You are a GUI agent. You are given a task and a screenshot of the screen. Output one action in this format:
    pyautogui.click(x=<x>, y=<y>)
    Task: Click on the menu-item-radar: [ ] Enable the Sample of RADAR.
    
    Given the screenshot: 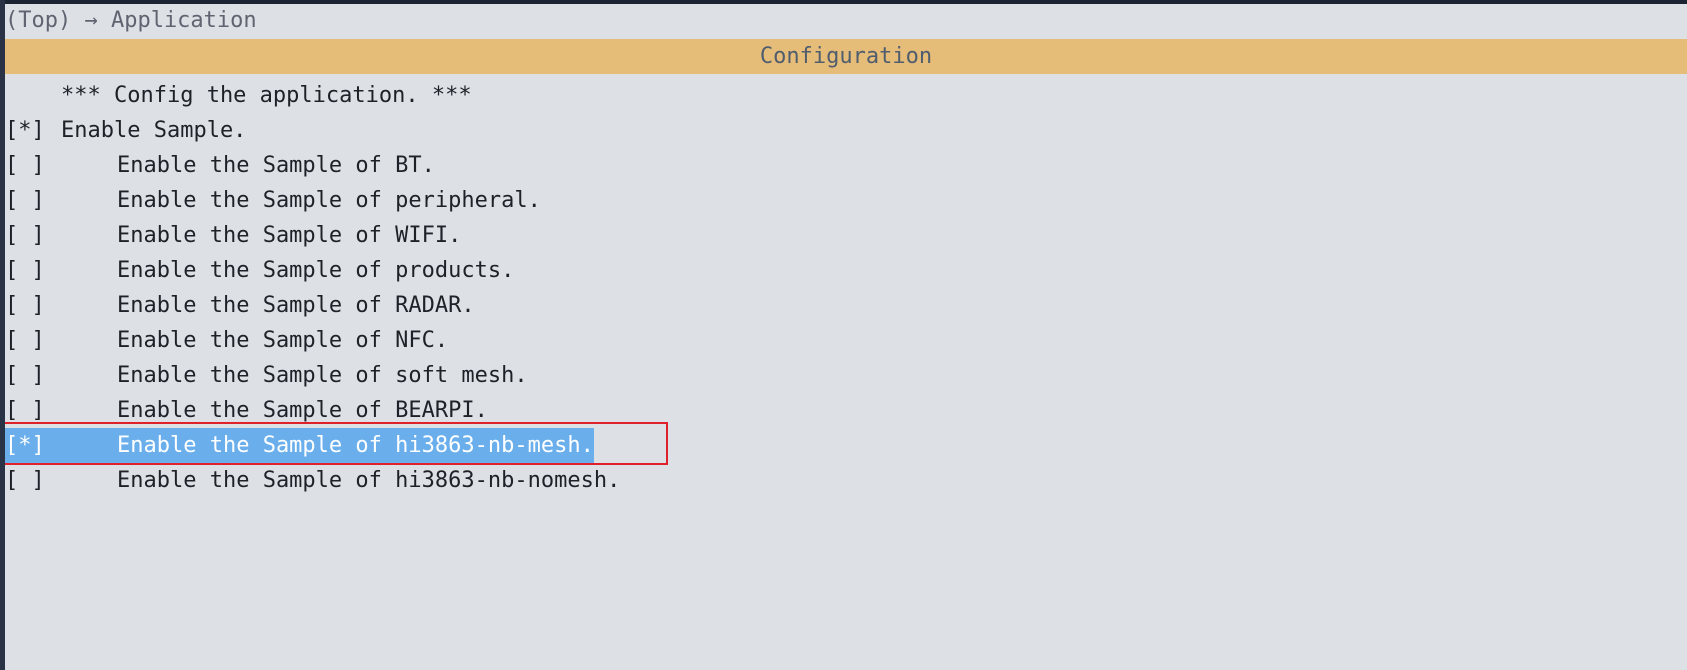 What is the action you would take?
    pyautogui.click(x=846, y=305)
    